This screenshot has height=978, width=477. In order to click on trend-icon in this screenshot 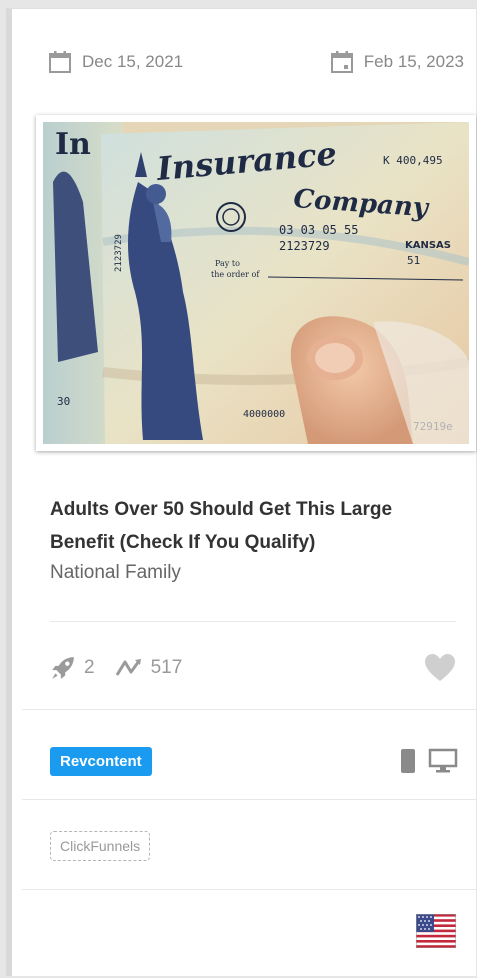, I will do `click(128, 667)`.